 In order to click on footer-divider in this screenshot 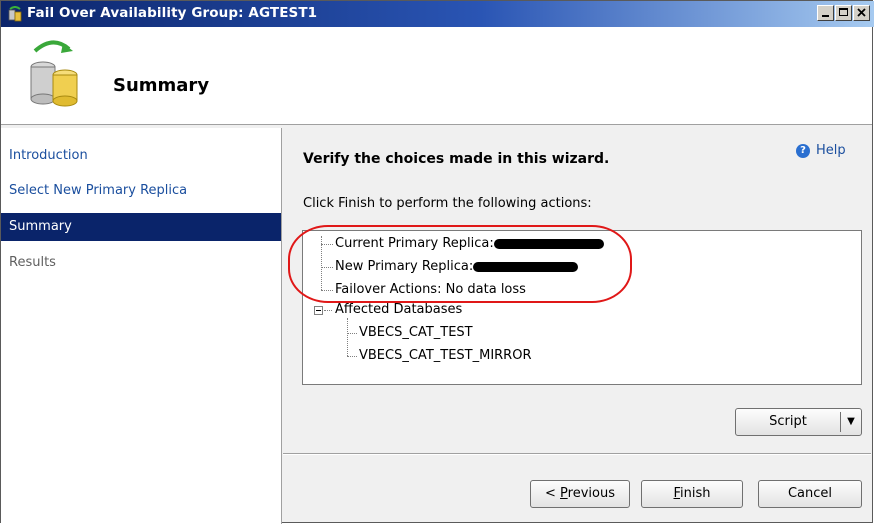, I will do `click(577, 454)`.